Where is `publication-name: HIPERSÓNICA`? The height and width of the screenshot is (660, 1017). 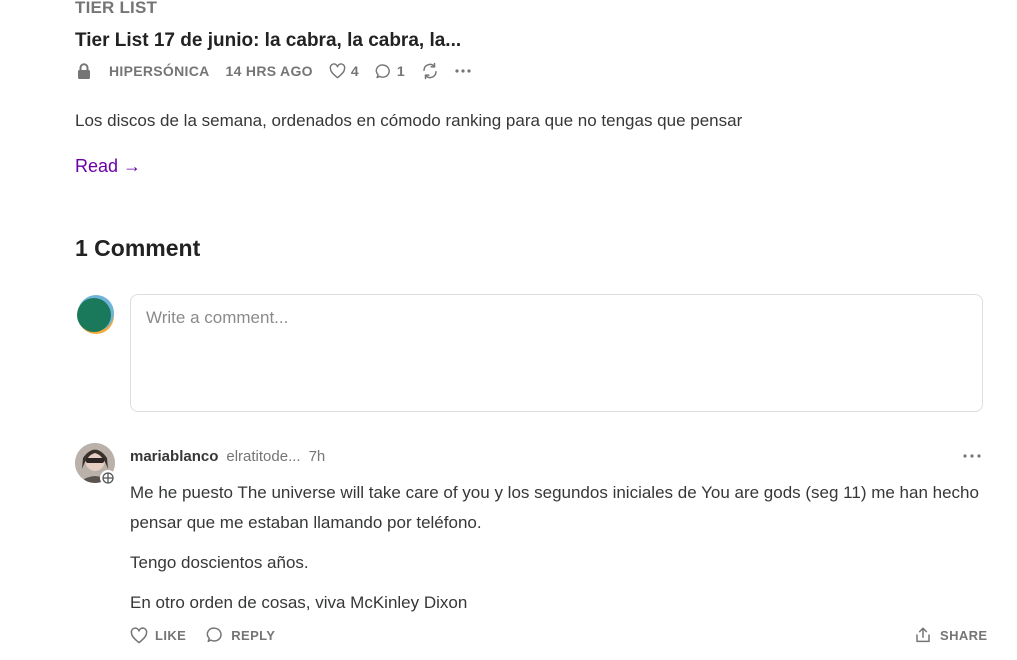 publication-name: HIPERSÓNICA is located at coordinates (159, 71).